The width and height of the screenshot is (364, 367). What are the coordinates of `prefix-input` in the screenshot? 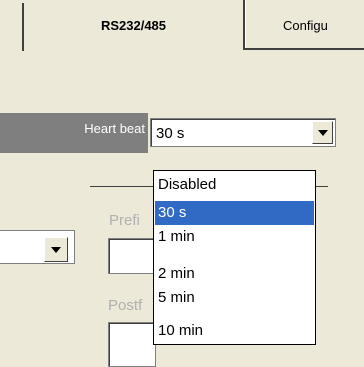 It's located at (132, 256).